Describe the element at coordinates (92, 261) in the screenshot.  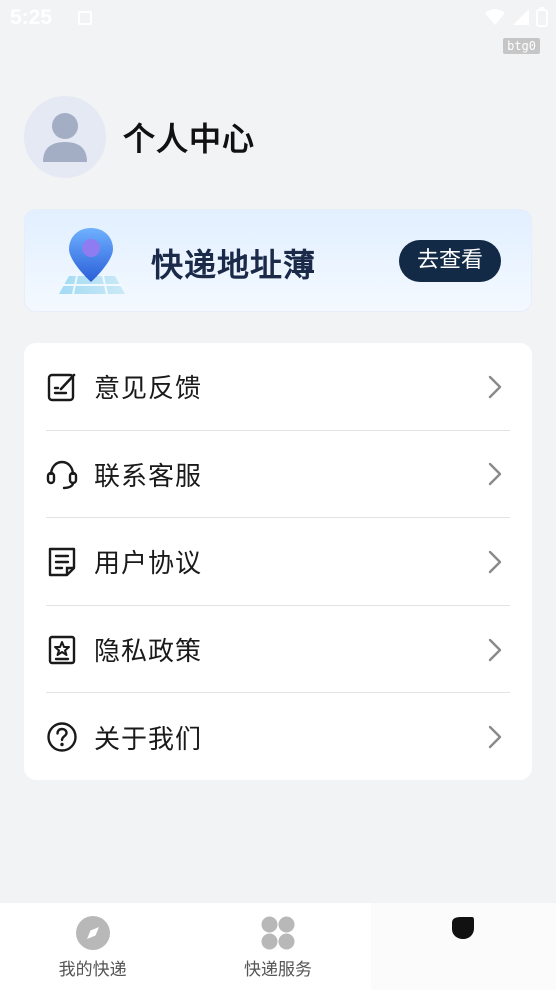
I see `location-pin-icon` at that location.